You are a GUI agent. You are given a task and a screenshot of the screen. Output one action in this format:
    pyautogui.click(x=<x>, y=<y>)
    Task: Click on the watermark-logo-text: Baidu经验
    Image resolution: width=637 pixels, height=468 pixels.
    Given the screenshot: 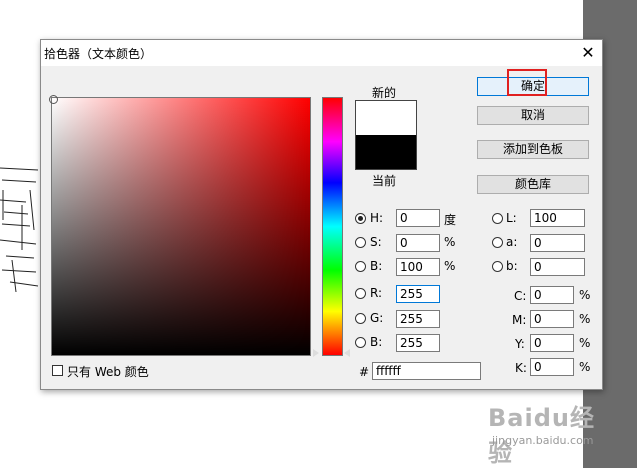 What is the action you would take?
    pyautogui.click(x=541, y=435)
    